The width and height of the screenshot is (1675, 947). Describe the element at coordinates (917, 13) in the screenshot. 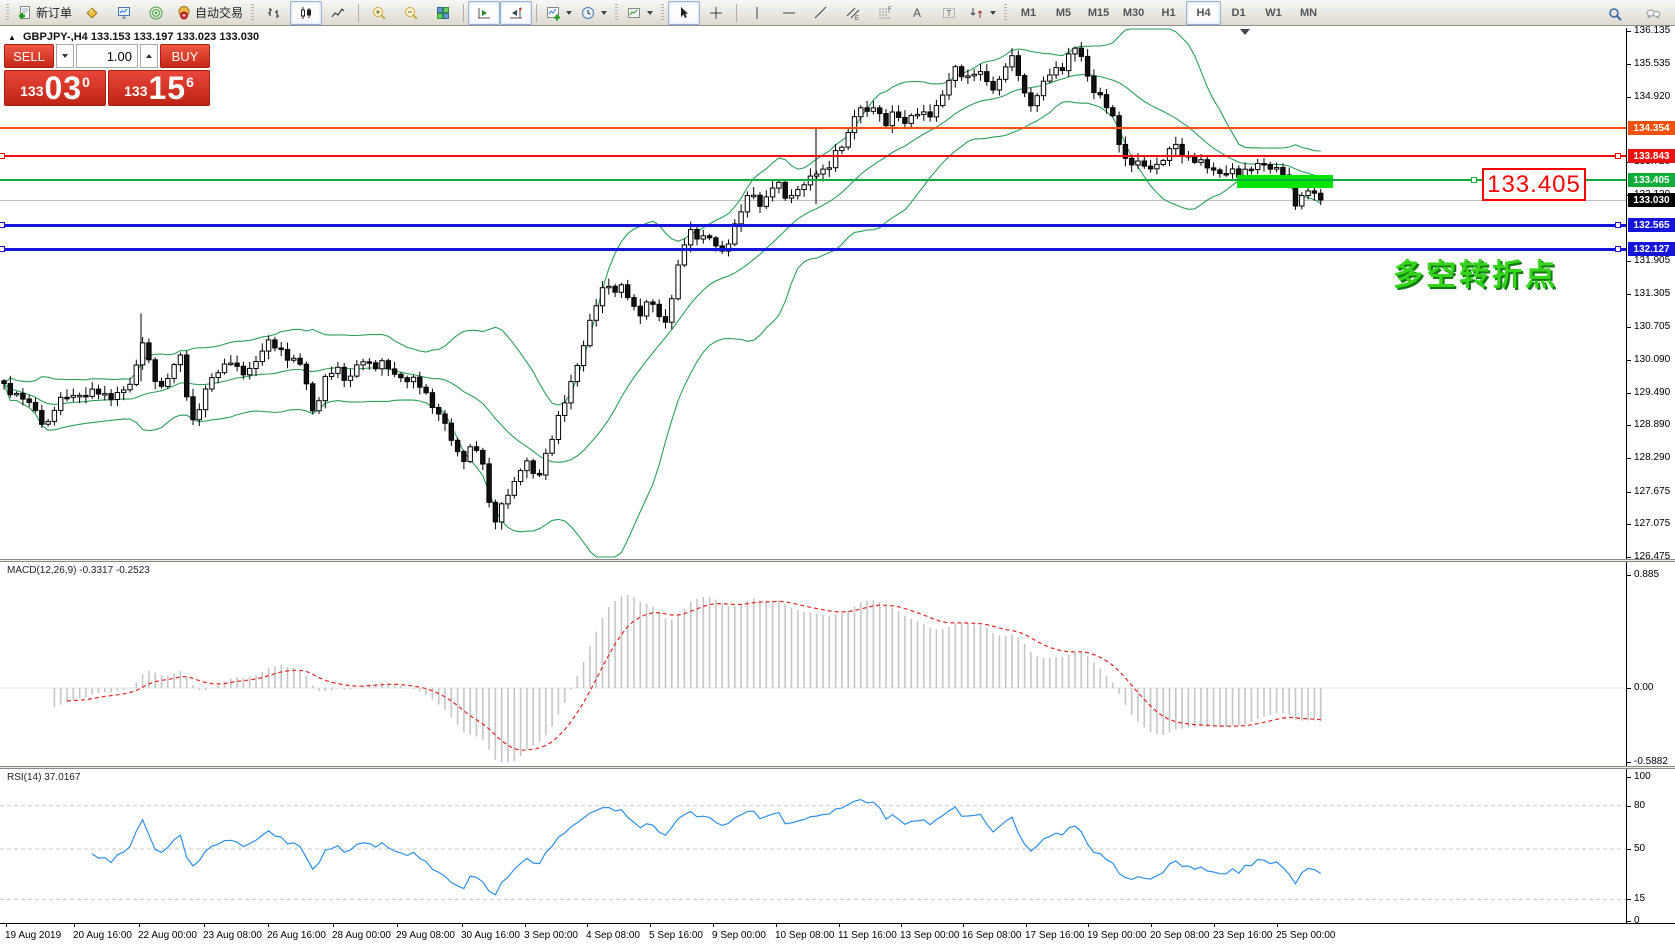

I see `text-button: A` at that location.